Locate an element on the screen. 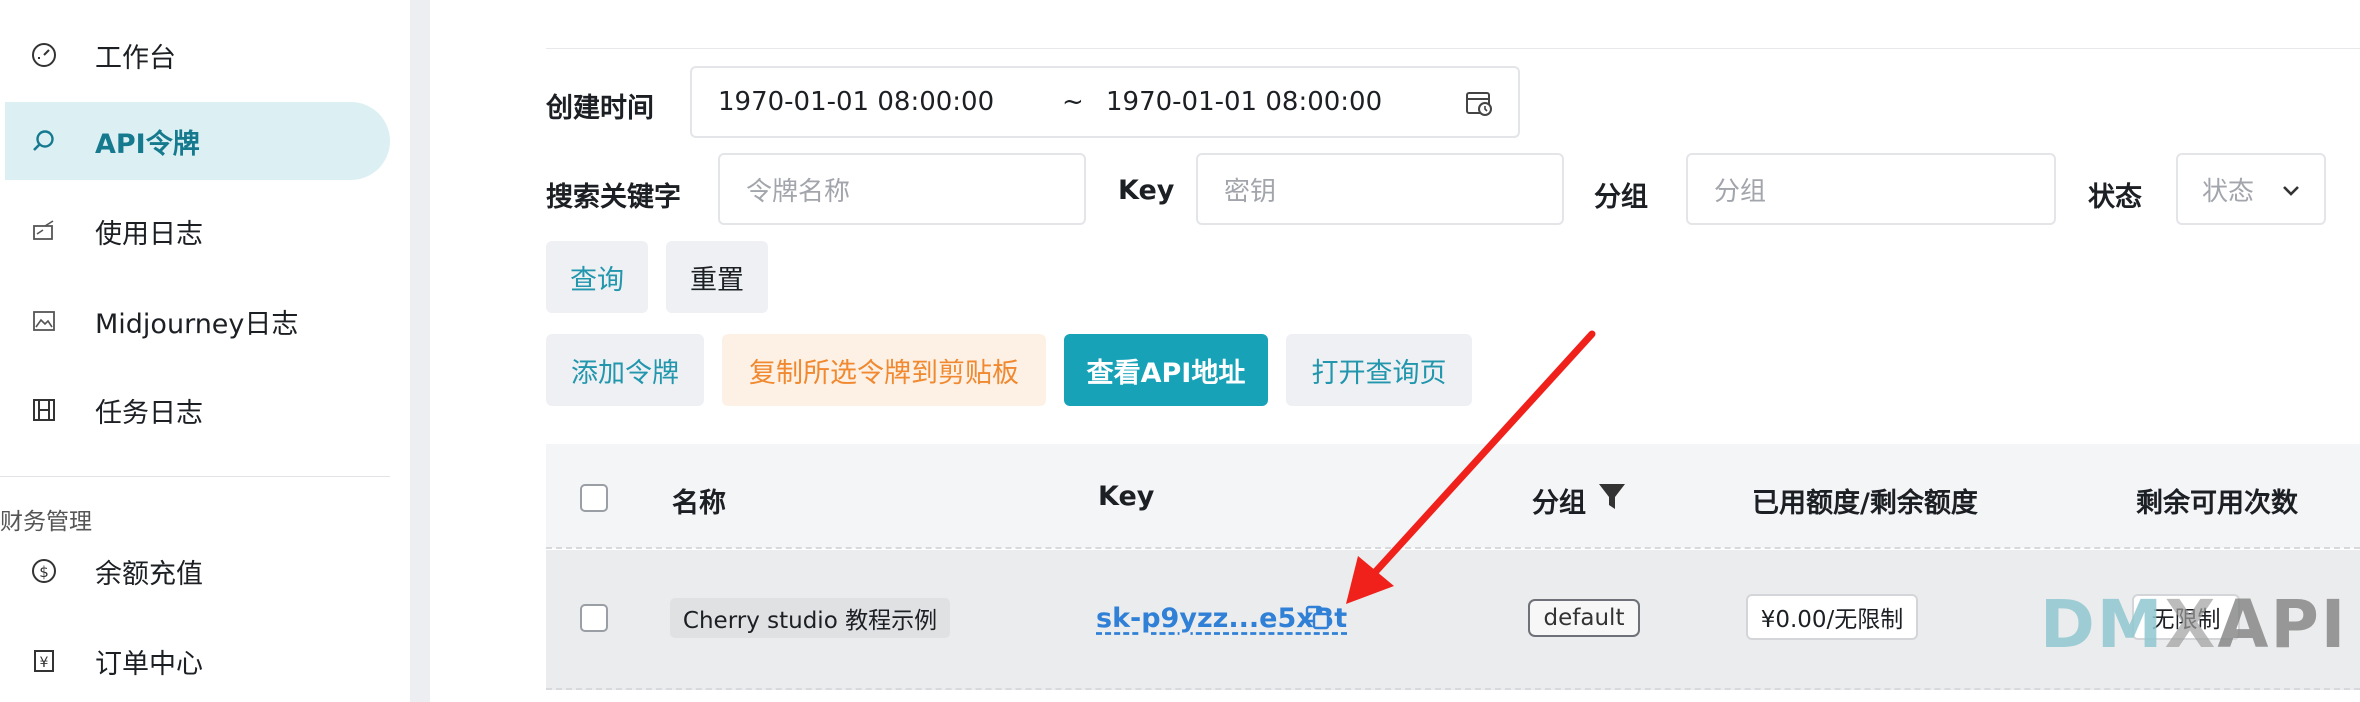 This screenshot has width=2360, height=702. sidebar-item-label: API令牌 is located at coordinates (147, 144).